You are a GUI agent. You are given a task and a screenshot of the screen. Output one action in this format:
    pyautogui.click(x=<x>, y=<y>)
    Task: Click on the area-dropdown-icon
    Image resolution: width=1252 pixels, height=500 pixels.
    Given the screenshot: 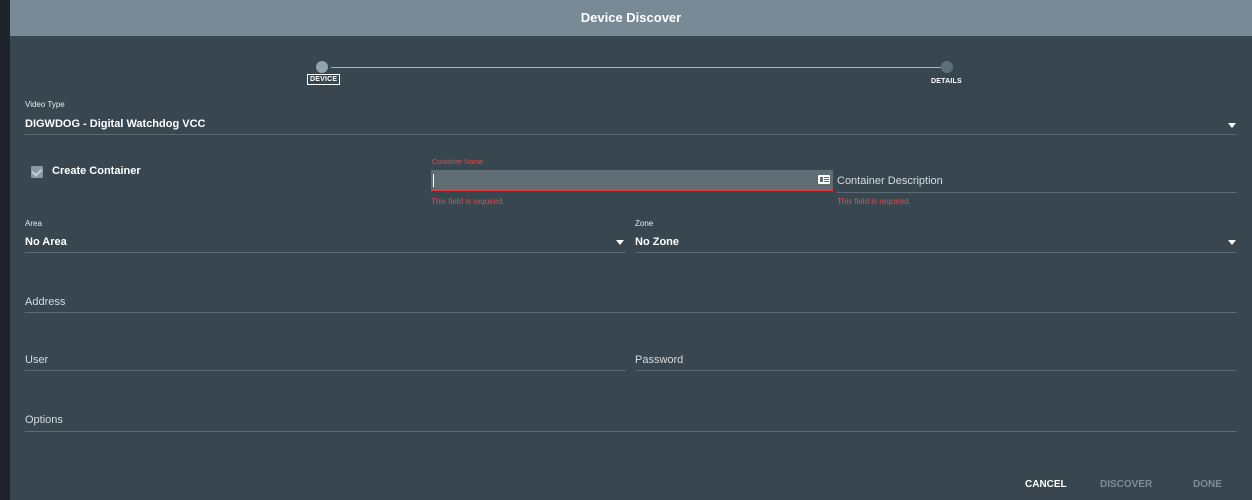 What is the action you would take?
    pyautogui.click(x=620, y=242)
    